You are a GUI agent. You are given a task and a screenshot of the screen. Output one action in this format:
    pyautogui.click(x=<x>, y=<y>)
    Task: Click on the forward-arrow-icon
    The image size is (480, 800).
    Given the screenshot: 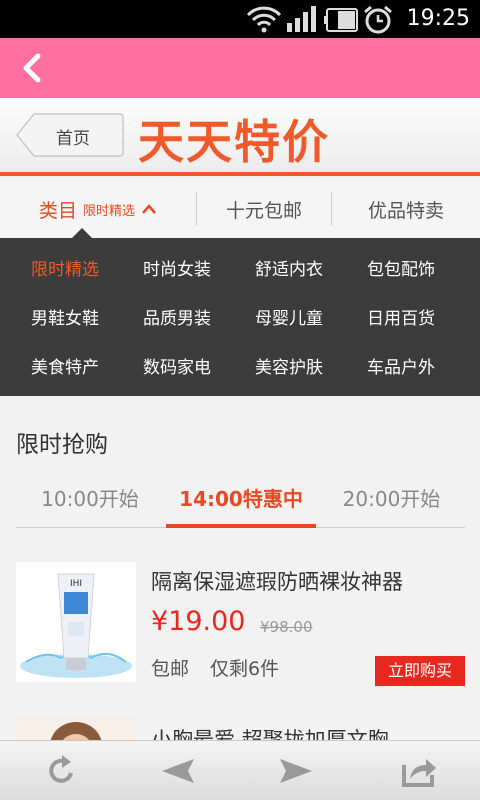 What is the action you would take?
    pyautogui.click(x=296, y=771)
    